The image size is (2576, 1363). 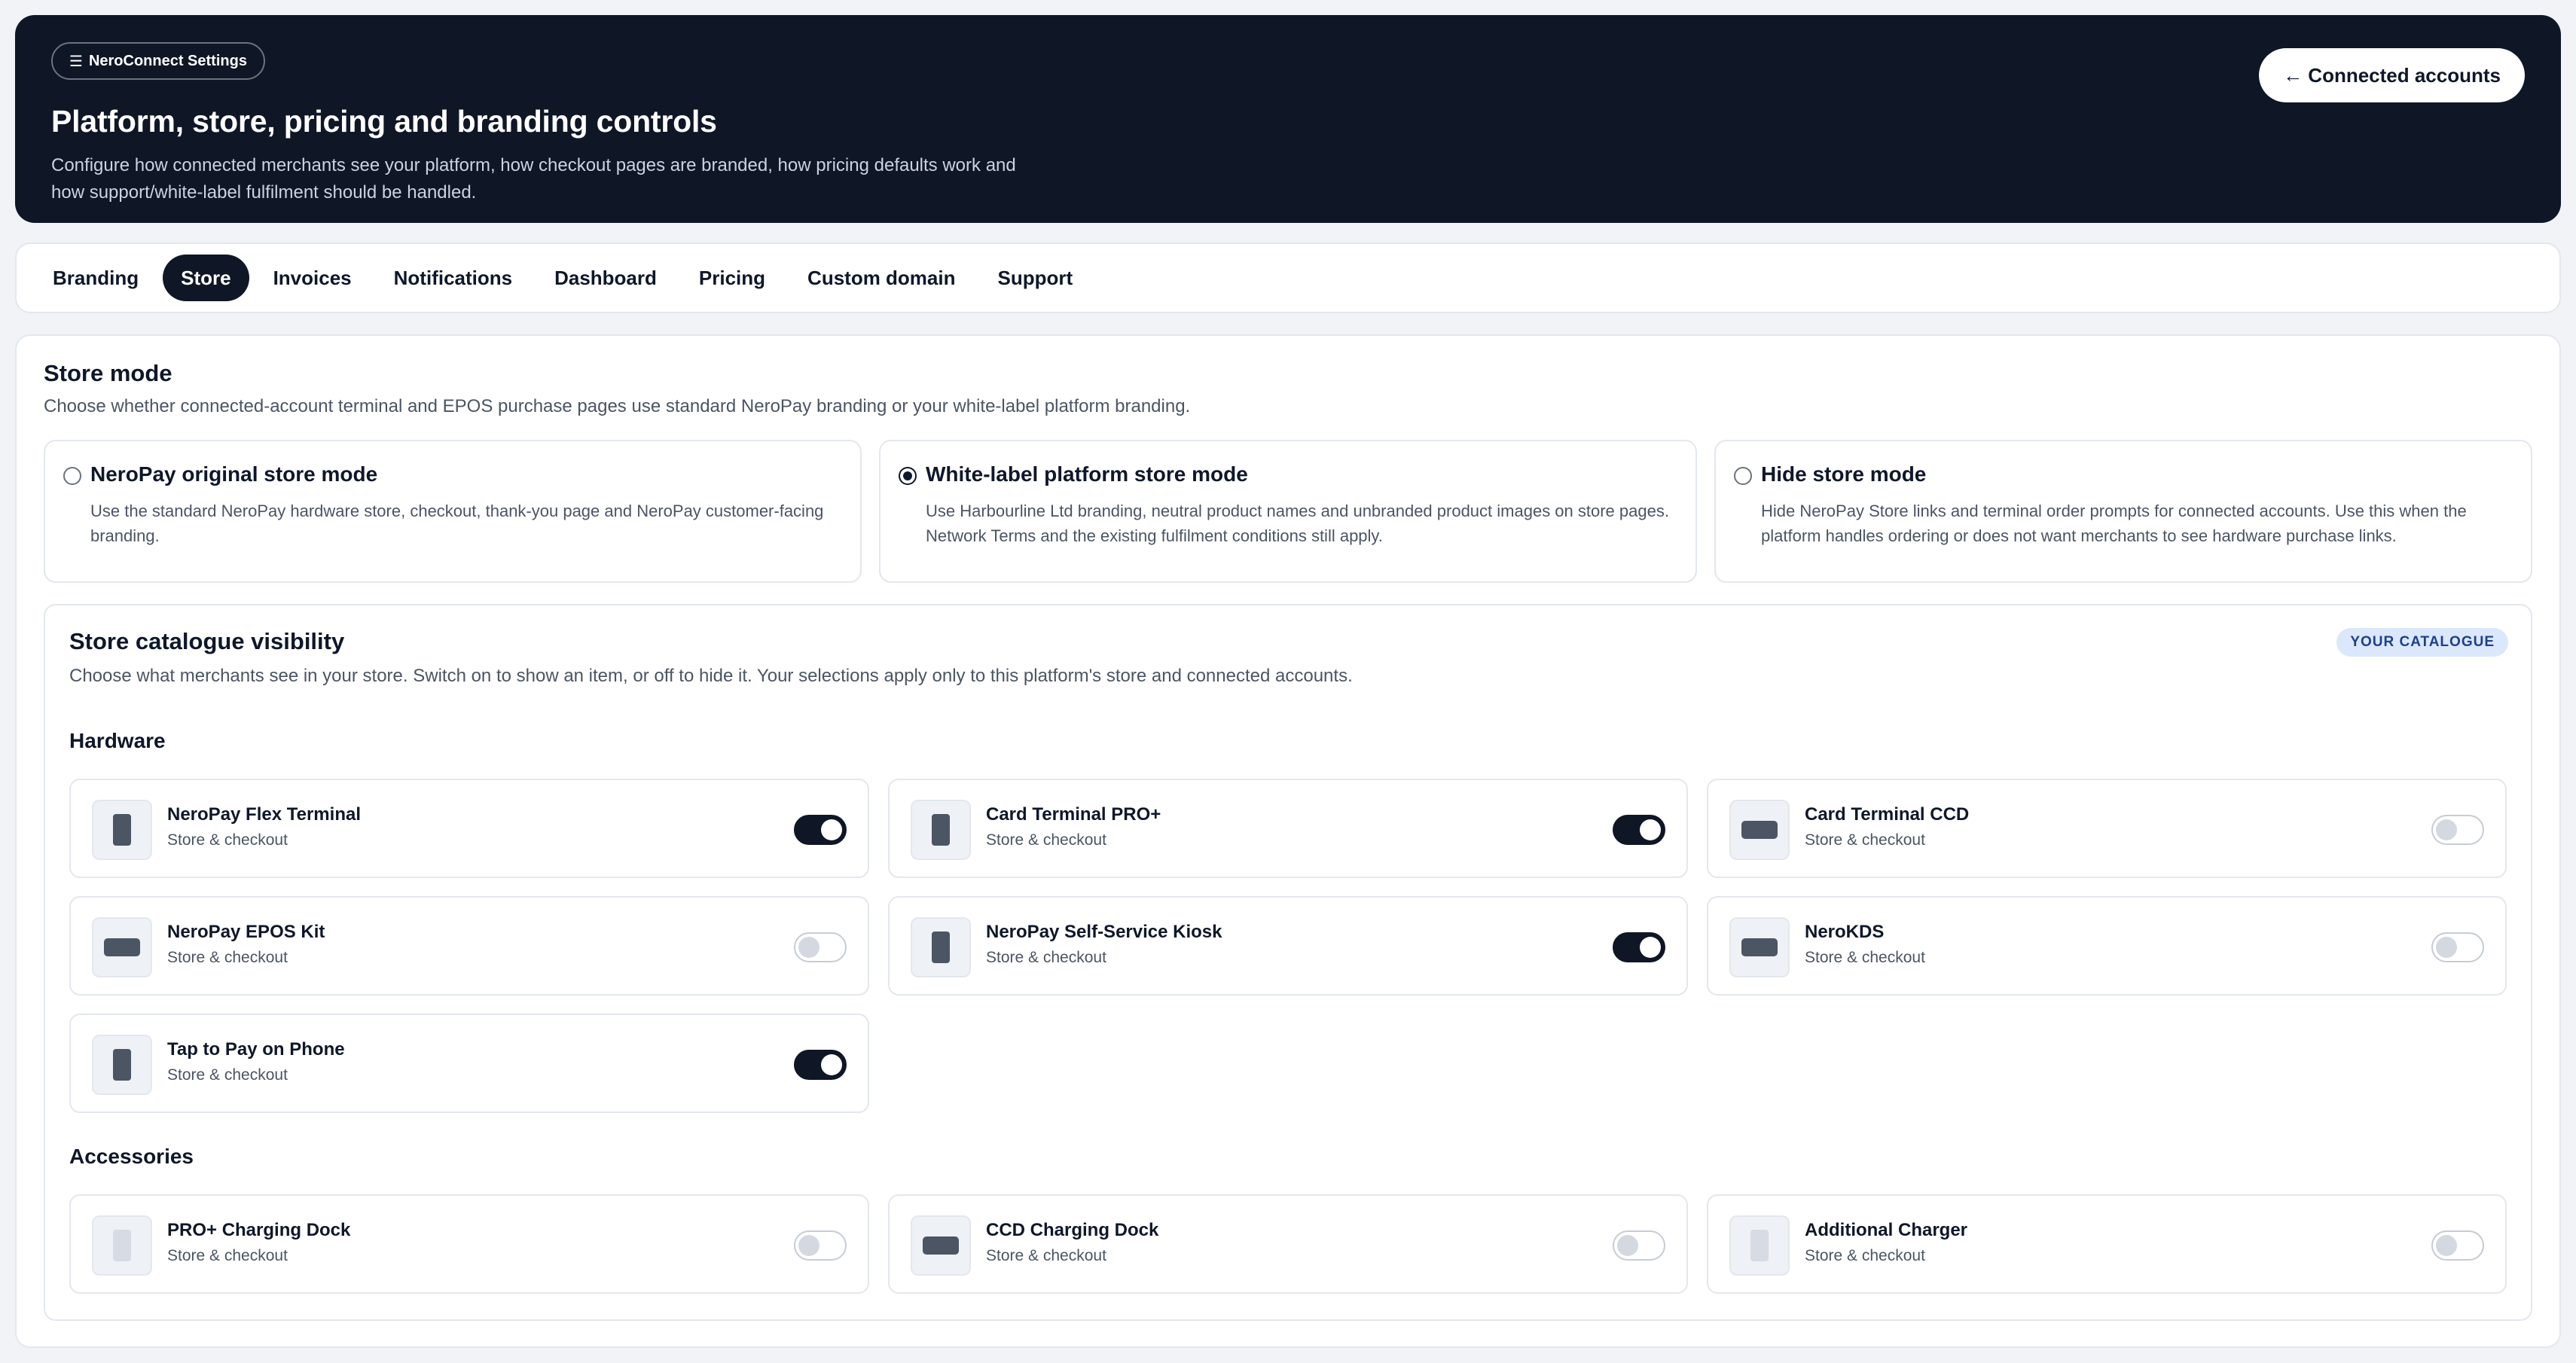 I want to click on item-name: CCD Charging Dock, so click(x=1073, y=1230).